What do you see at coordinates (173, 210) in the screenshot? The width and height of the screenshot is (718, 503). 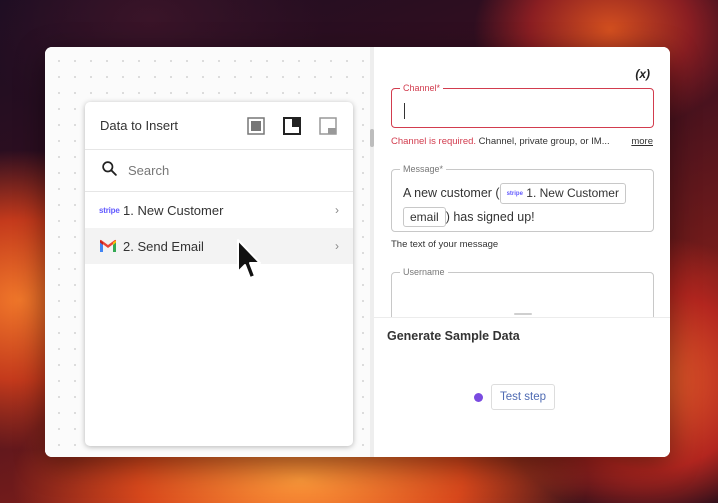 I see `step-label: 1. New Customer` at bounding box center [173, 210].